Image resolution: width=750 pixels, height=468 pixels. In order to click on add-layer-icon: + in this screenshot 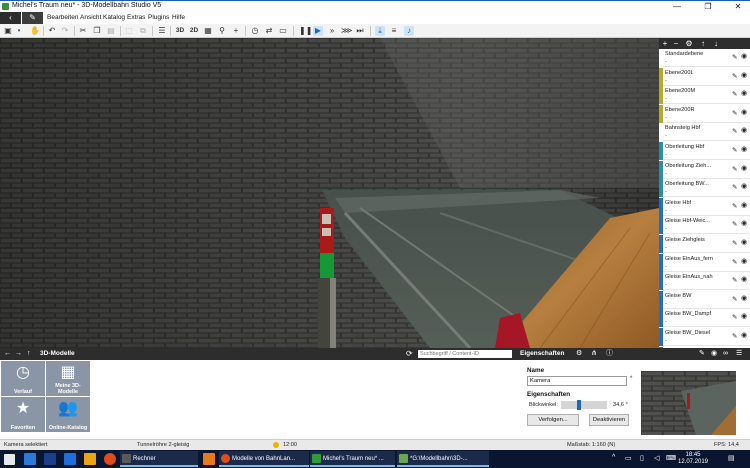, I will do `click(665, 43)`.